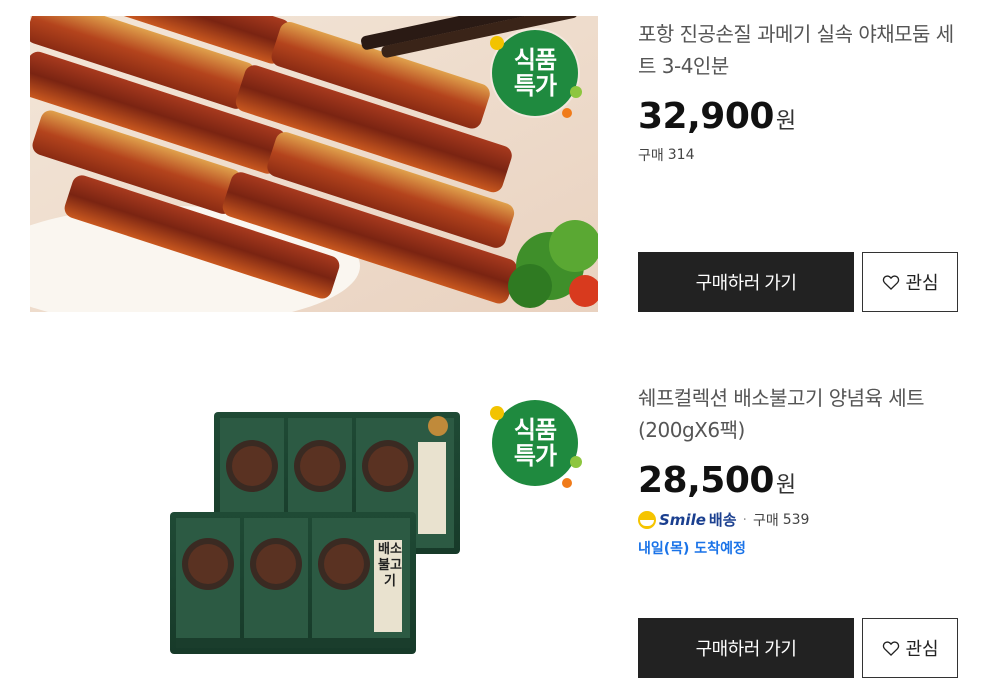  I want to click on smile-delivery-label: Smile 배송, so click(687, 519).